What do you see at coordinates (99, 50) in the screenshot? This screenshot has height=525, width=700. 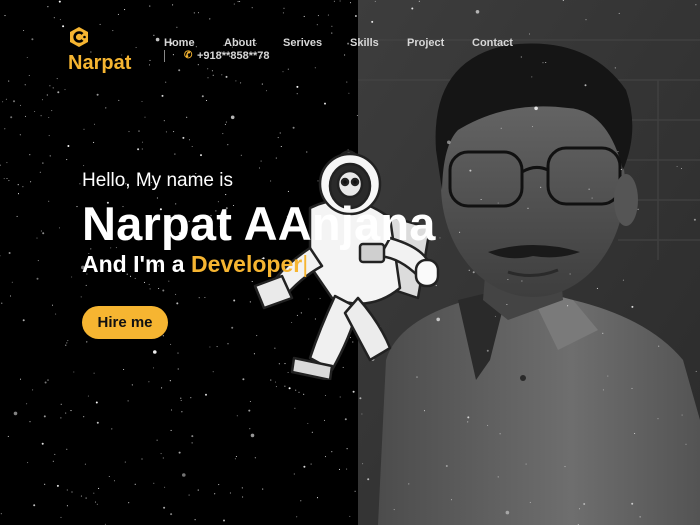 I see `brand-logo: Narpat` at bounding box center [99, 50].